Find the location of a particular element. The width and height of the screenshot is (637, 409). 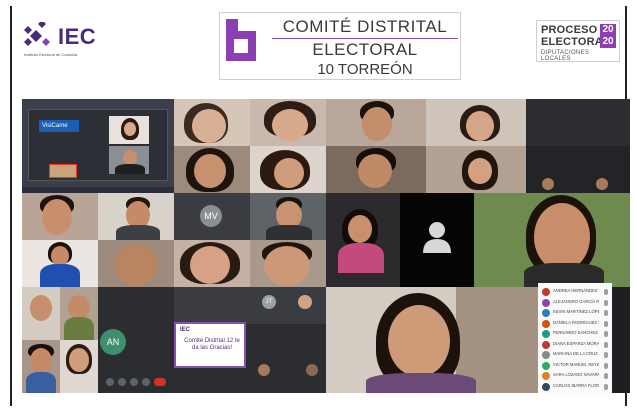

participant-row: ALEJANDRO GARCÍA RUIZ is located at coordinates (576, 303).